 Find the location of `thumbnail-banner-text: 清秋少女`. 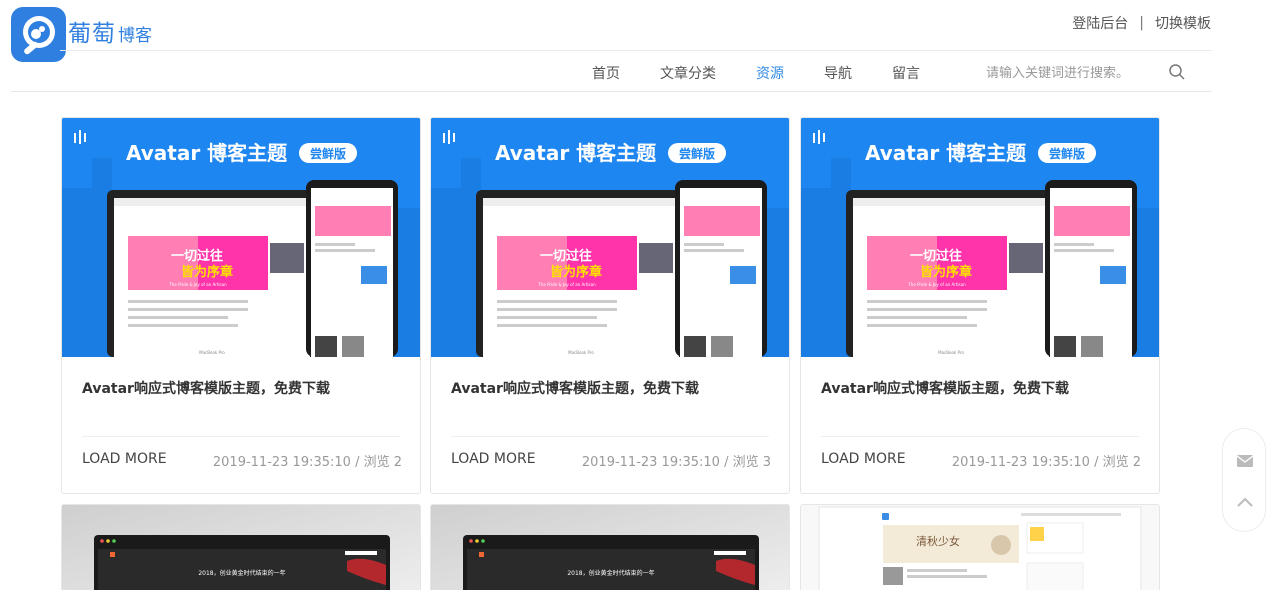

thumbnail-banner-text: 清秋少女 is located at coordinates (938, 541).